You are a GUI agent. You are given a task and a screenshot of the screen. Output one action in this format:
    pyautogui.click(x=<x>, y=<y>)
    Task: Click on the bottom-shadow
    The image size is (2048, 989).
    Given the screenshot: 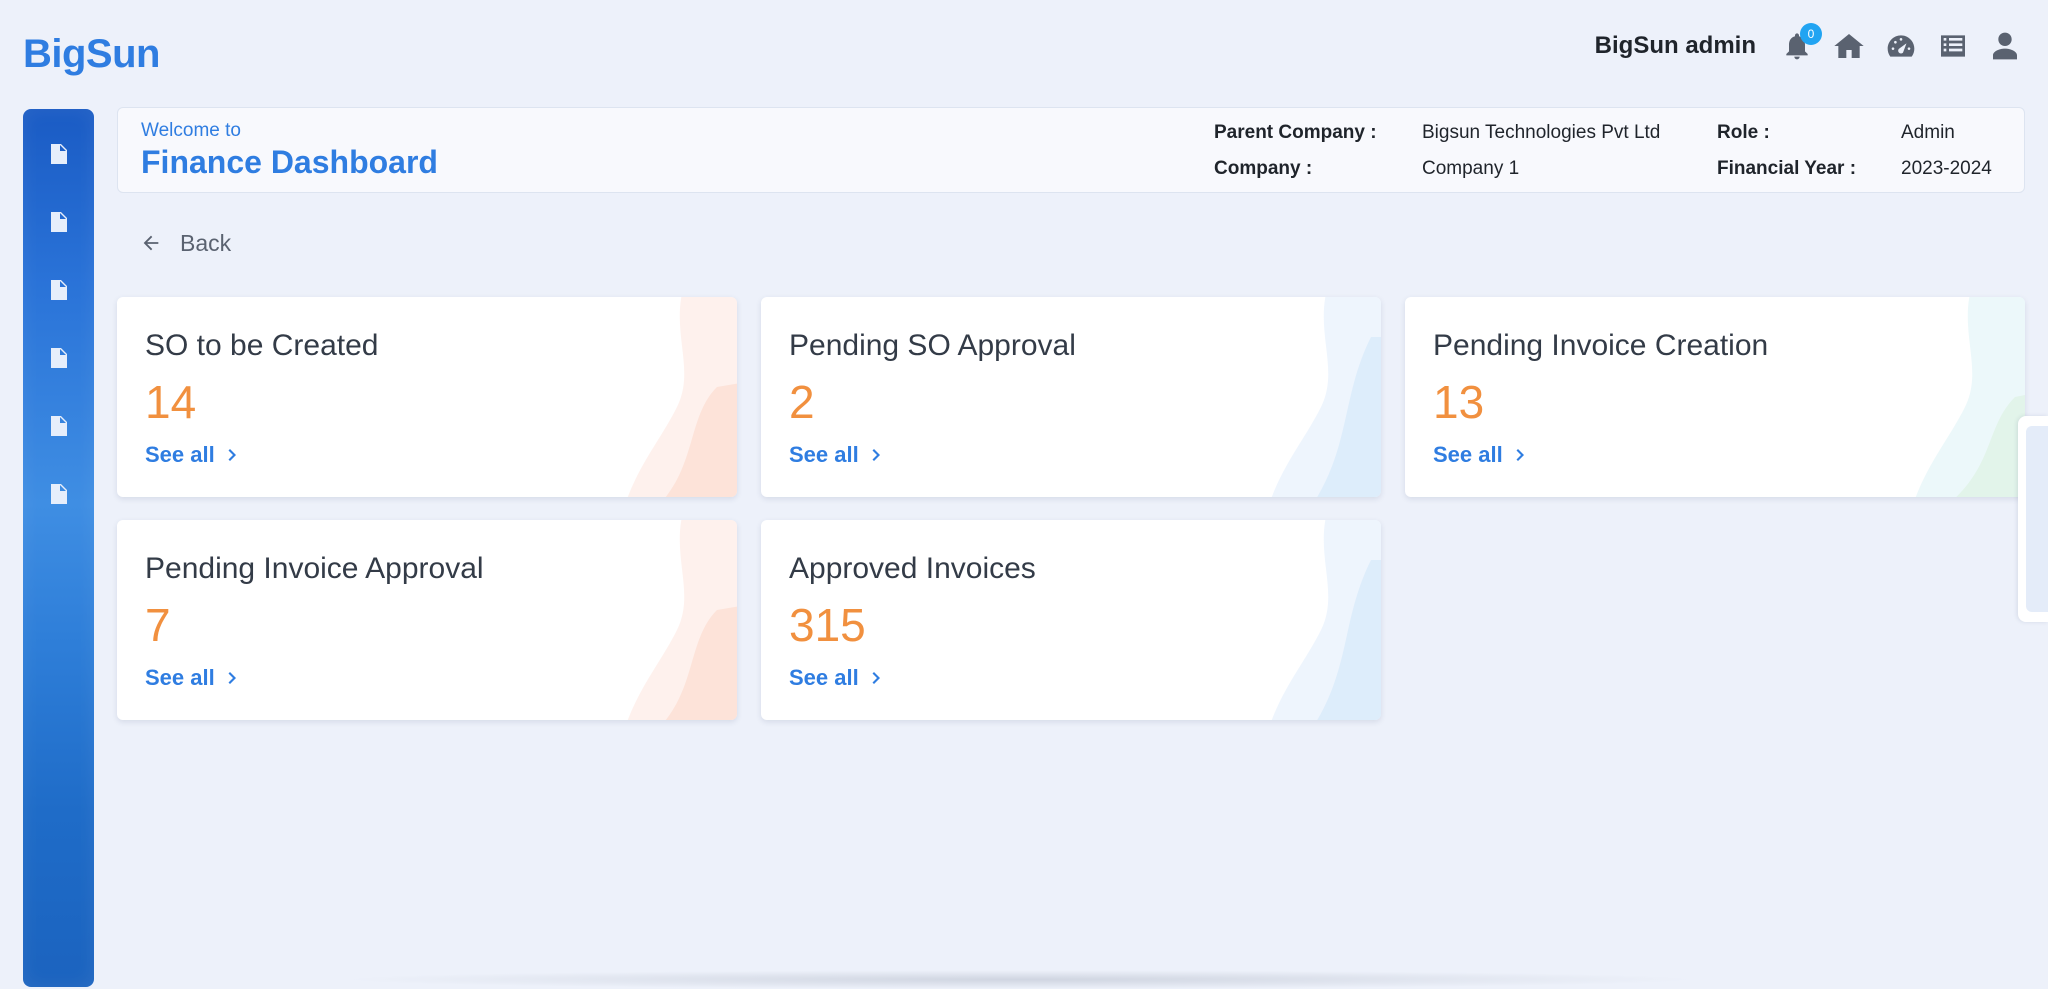 What is the action you would take?
    pyautogui.click(x=1020, y=979)
    